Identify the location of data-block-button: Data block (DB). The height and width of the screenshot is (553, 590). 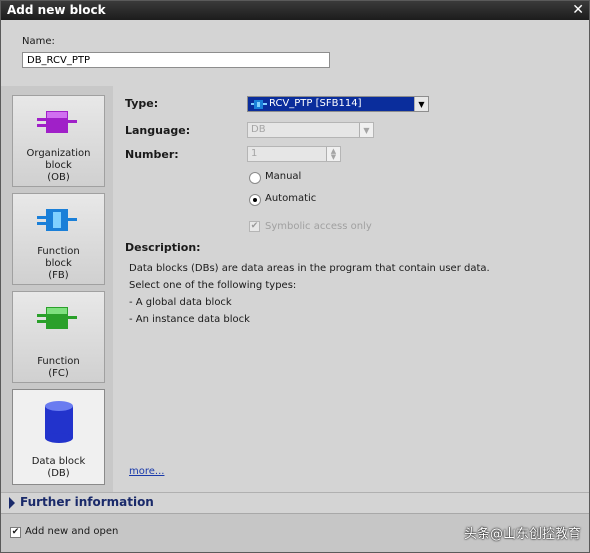
(58, 437).